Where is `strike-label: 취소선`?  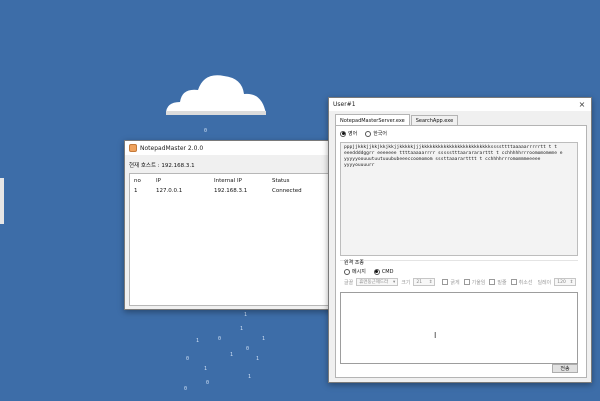 strike-label: 취소선 is located at coordinates (525, 282).